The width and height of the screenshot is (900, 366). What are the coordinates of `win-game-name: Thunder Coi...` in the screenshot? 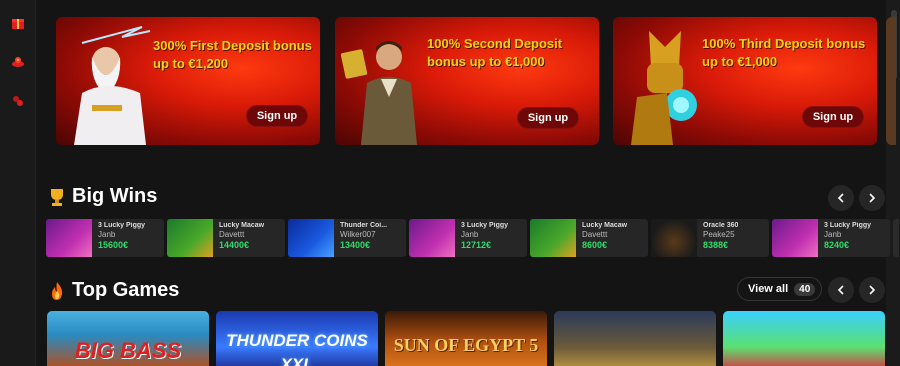 It's located at (364, 225).